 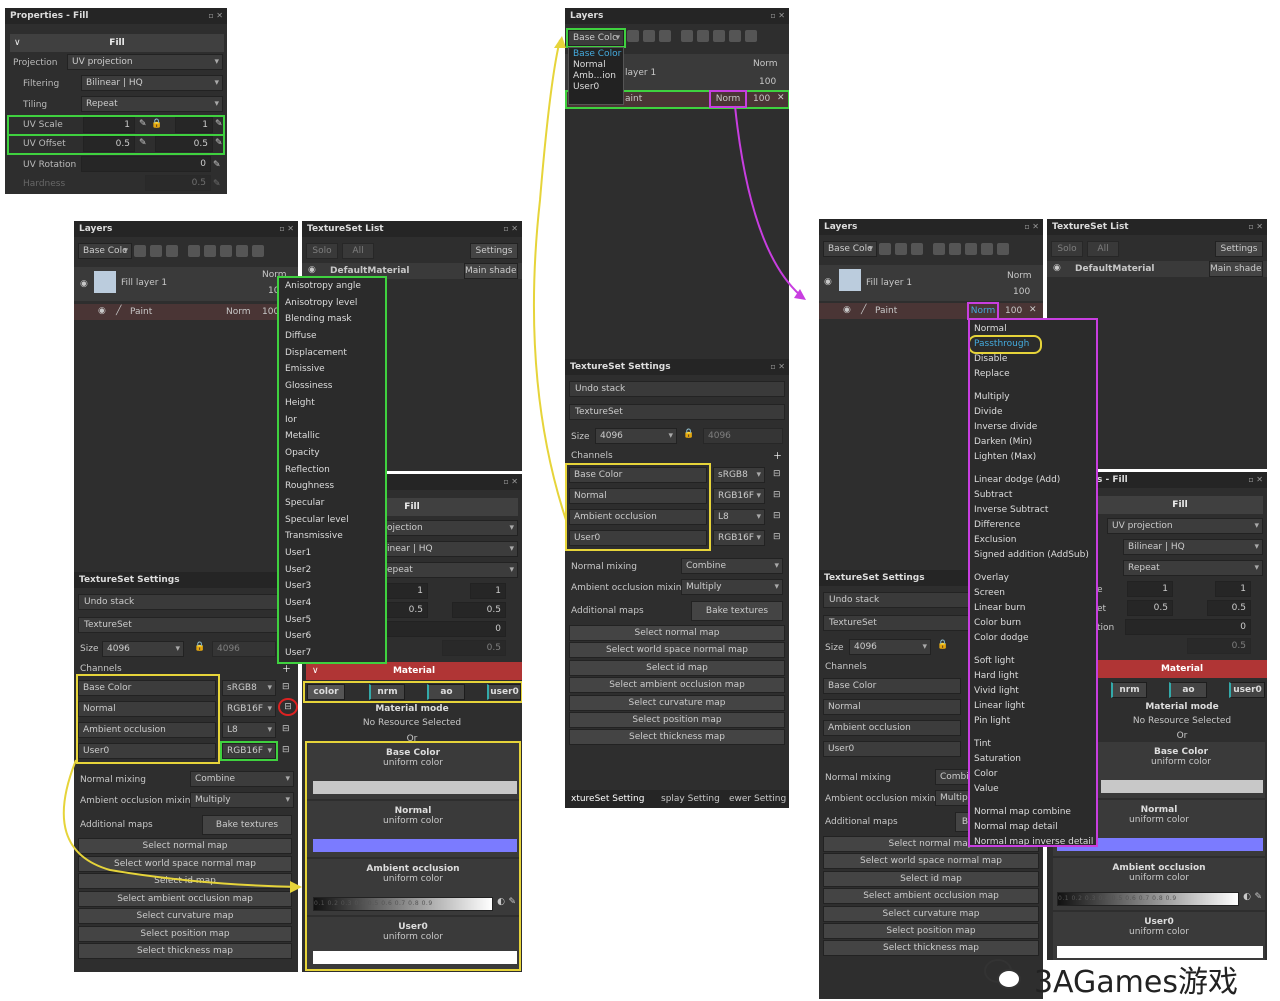 I want to click on menu-item: Specular level, so click(x=332, y=520).